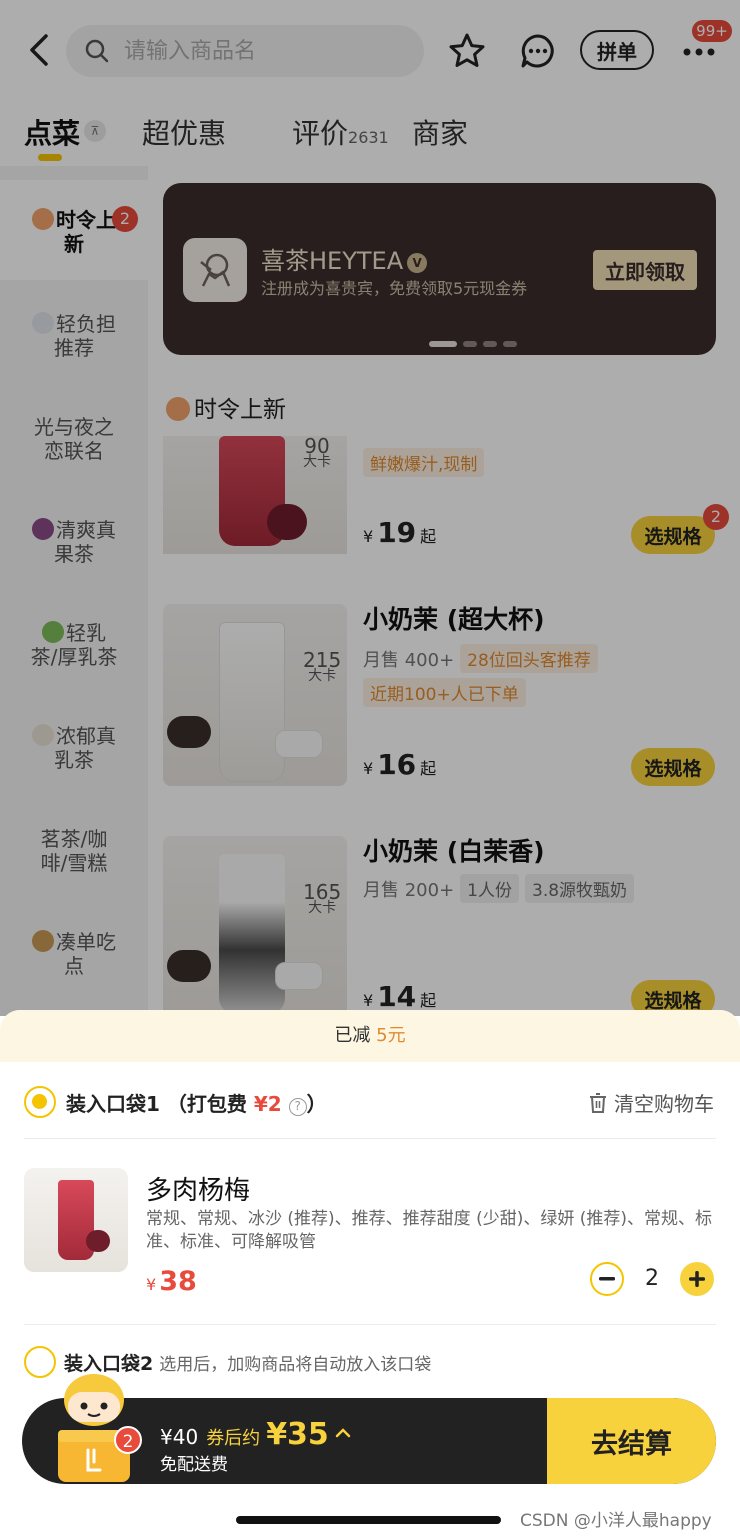  I want to click on coupon-label: 券后约, so click(233, 1438).